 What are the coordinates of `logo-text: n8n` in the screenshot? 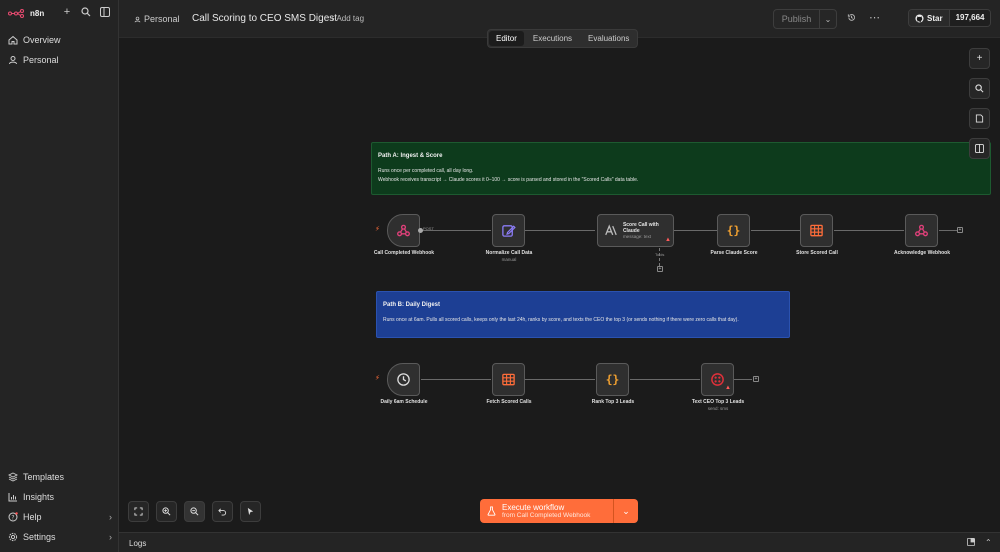 It's located at (37, 13).